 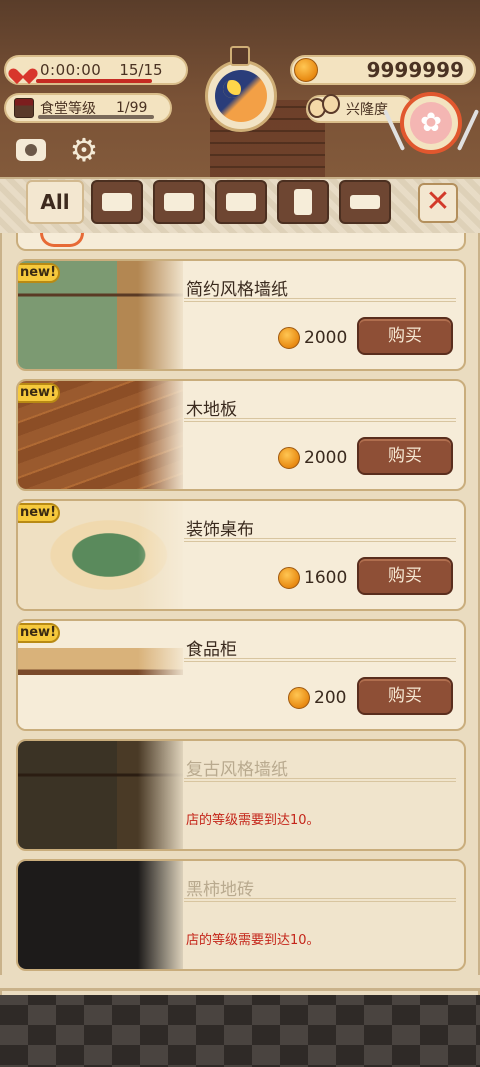 I want to click on price-value: 1600, so click(x=326, y=578).